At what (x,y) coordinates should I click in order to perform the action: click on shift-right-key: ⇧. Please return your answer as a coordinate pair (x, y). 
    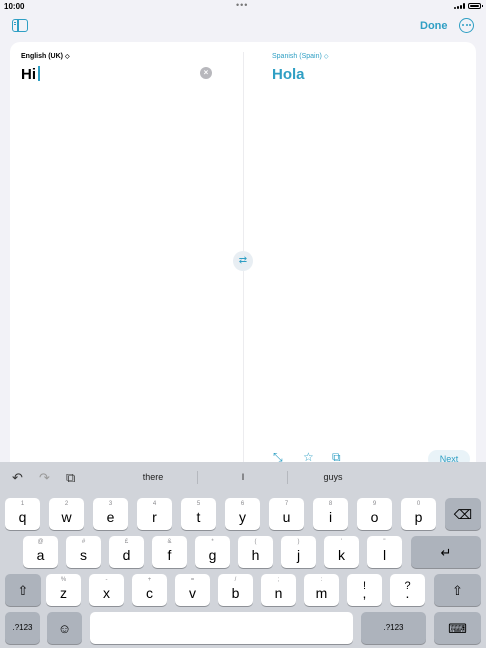
    Looking at the image, I should click on (457, 590).